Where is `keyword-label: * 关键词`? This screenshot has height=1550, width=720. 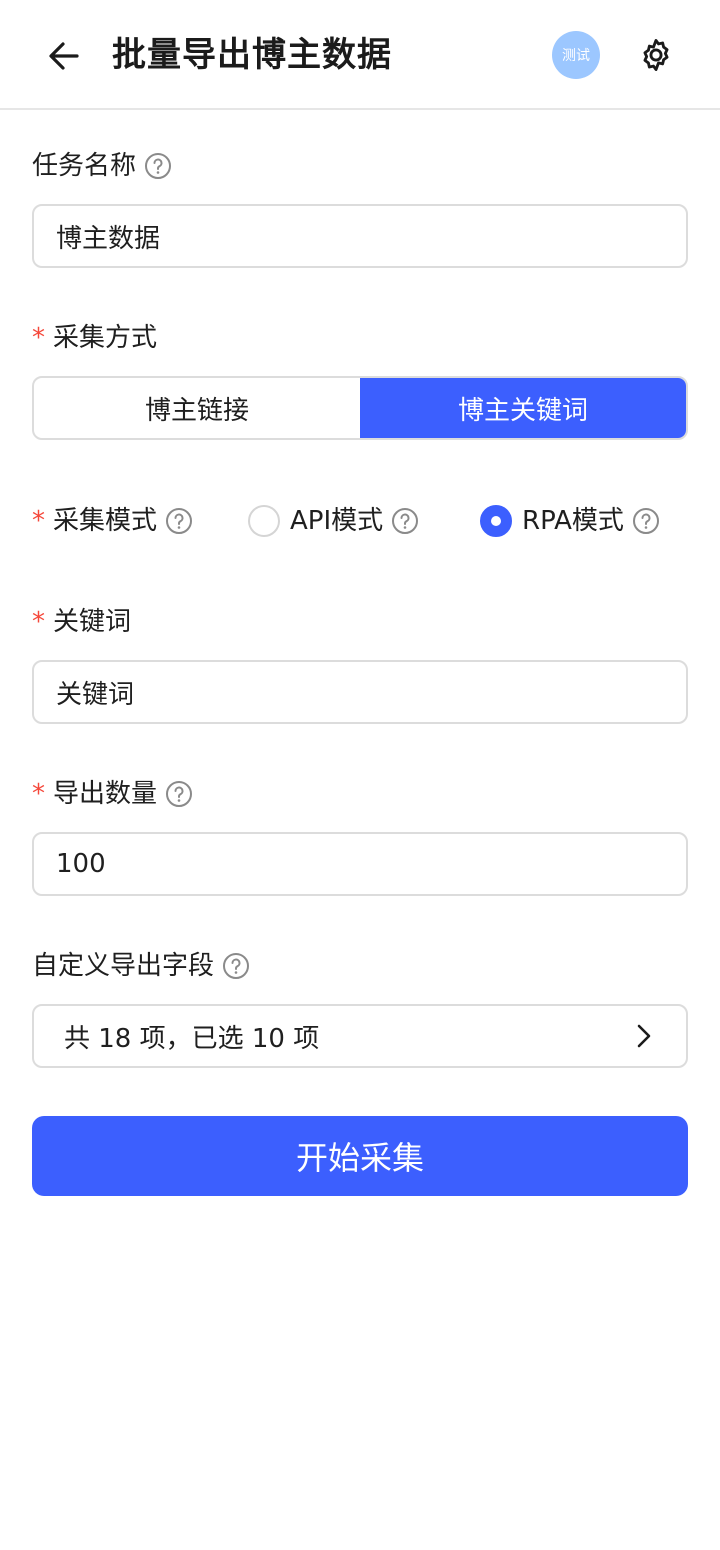 keyword-label: * 关键词 is located at coordinates (82, 622).